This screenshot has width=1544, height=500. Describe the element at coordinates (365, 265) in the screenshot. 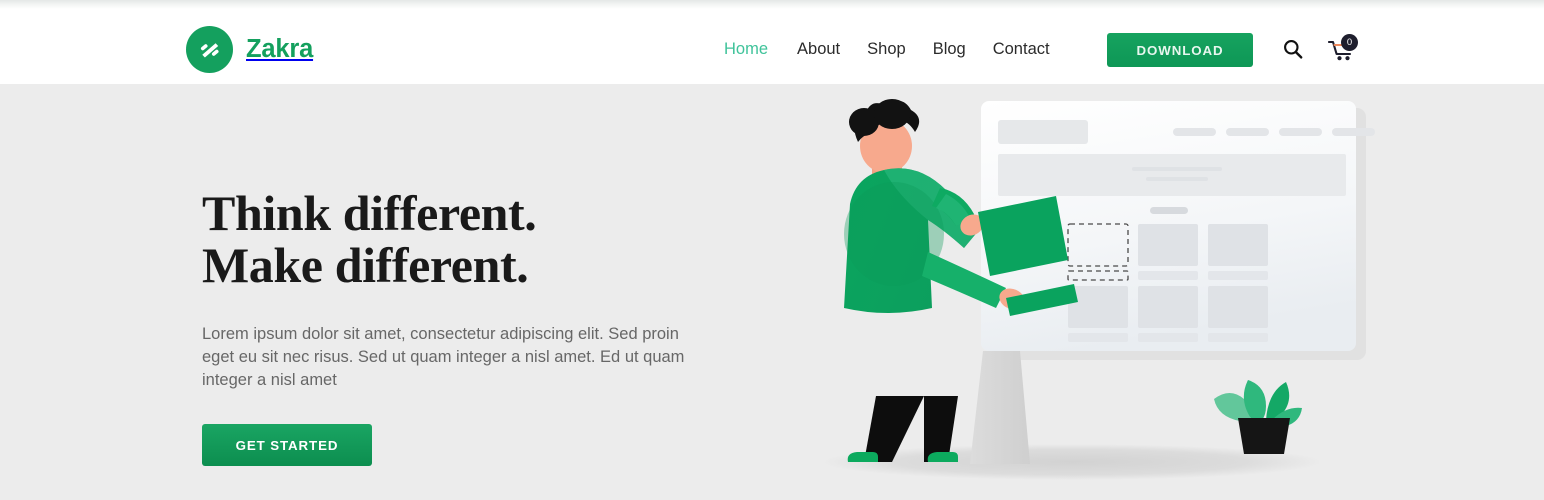

I see `hero-title-line-2: Make different.` at that location.